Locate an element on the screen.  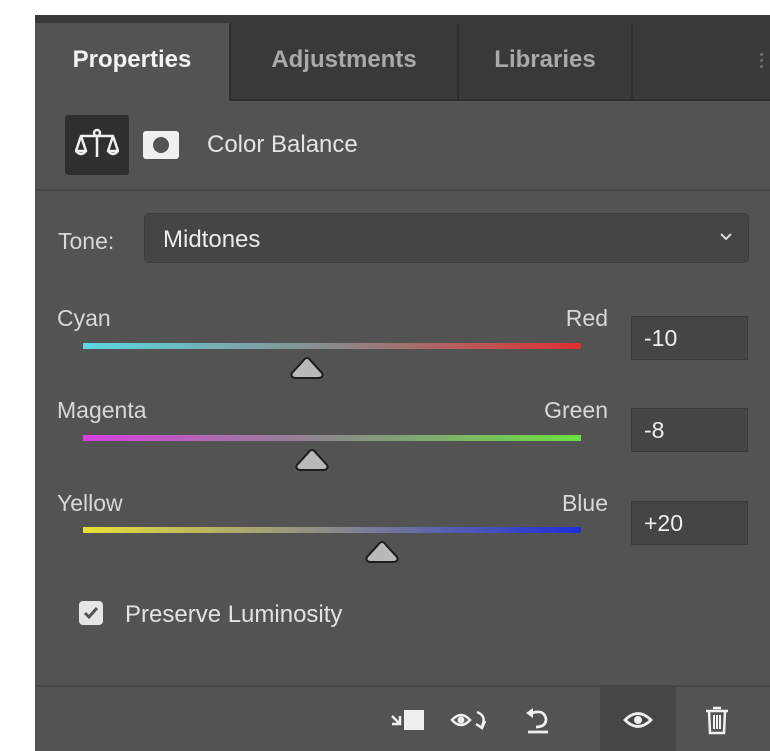
slider-left-label: Yellow is located at coordinates (90, 503).